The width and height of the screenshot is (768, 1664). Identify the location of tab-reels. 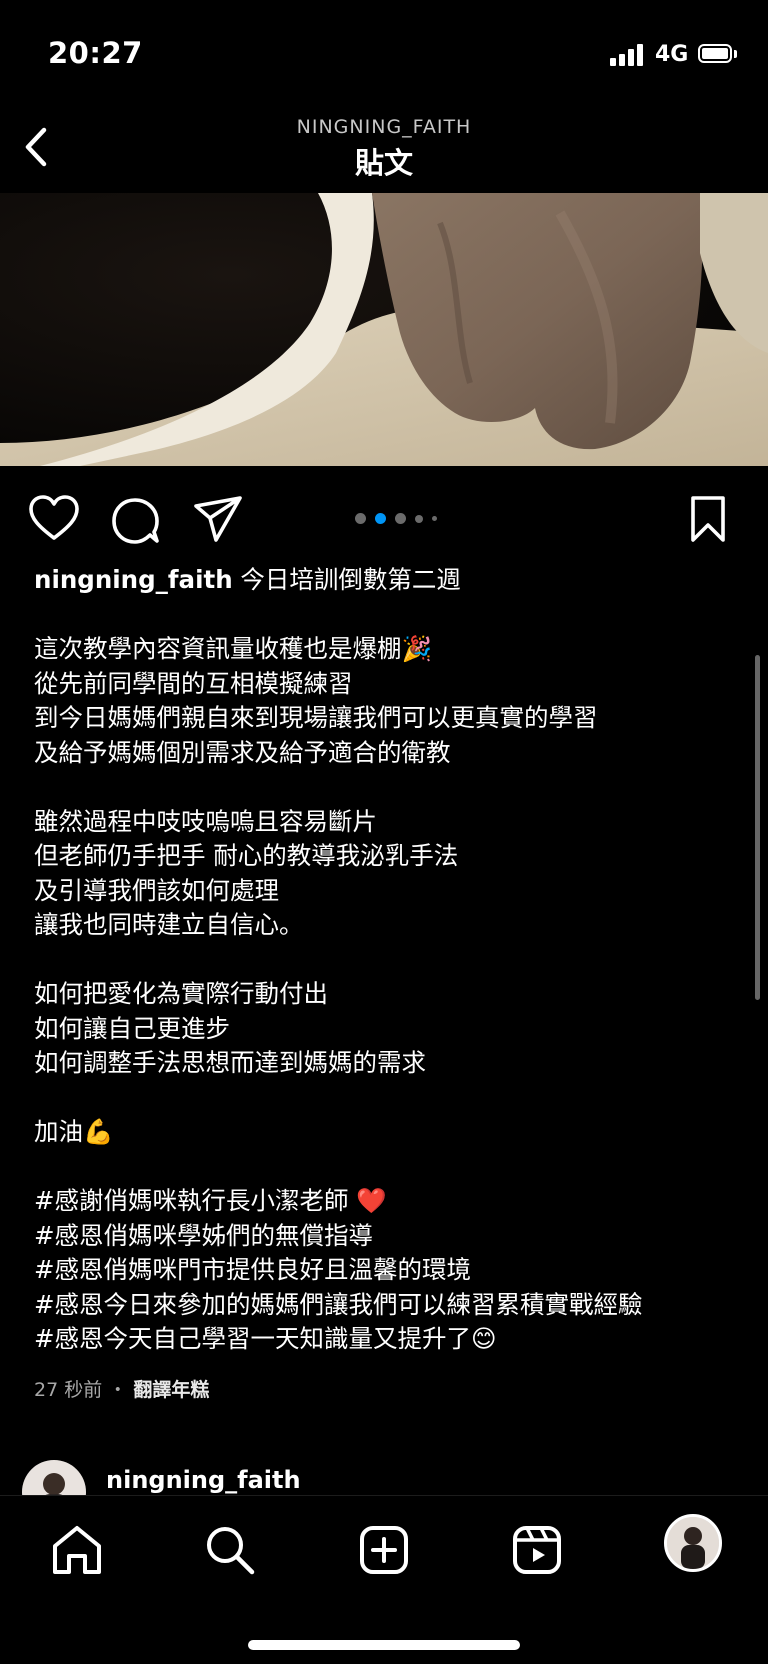
(537, 1550).